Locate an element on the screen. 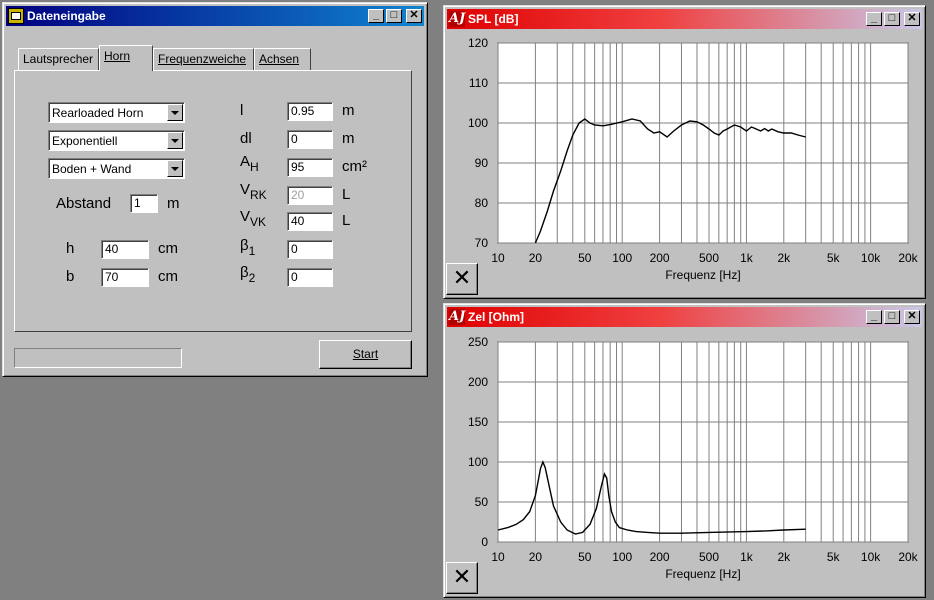  spl-window-titlebar: AJ SPL [dB] _ □ ✕ is located at coordinates (684, 19).